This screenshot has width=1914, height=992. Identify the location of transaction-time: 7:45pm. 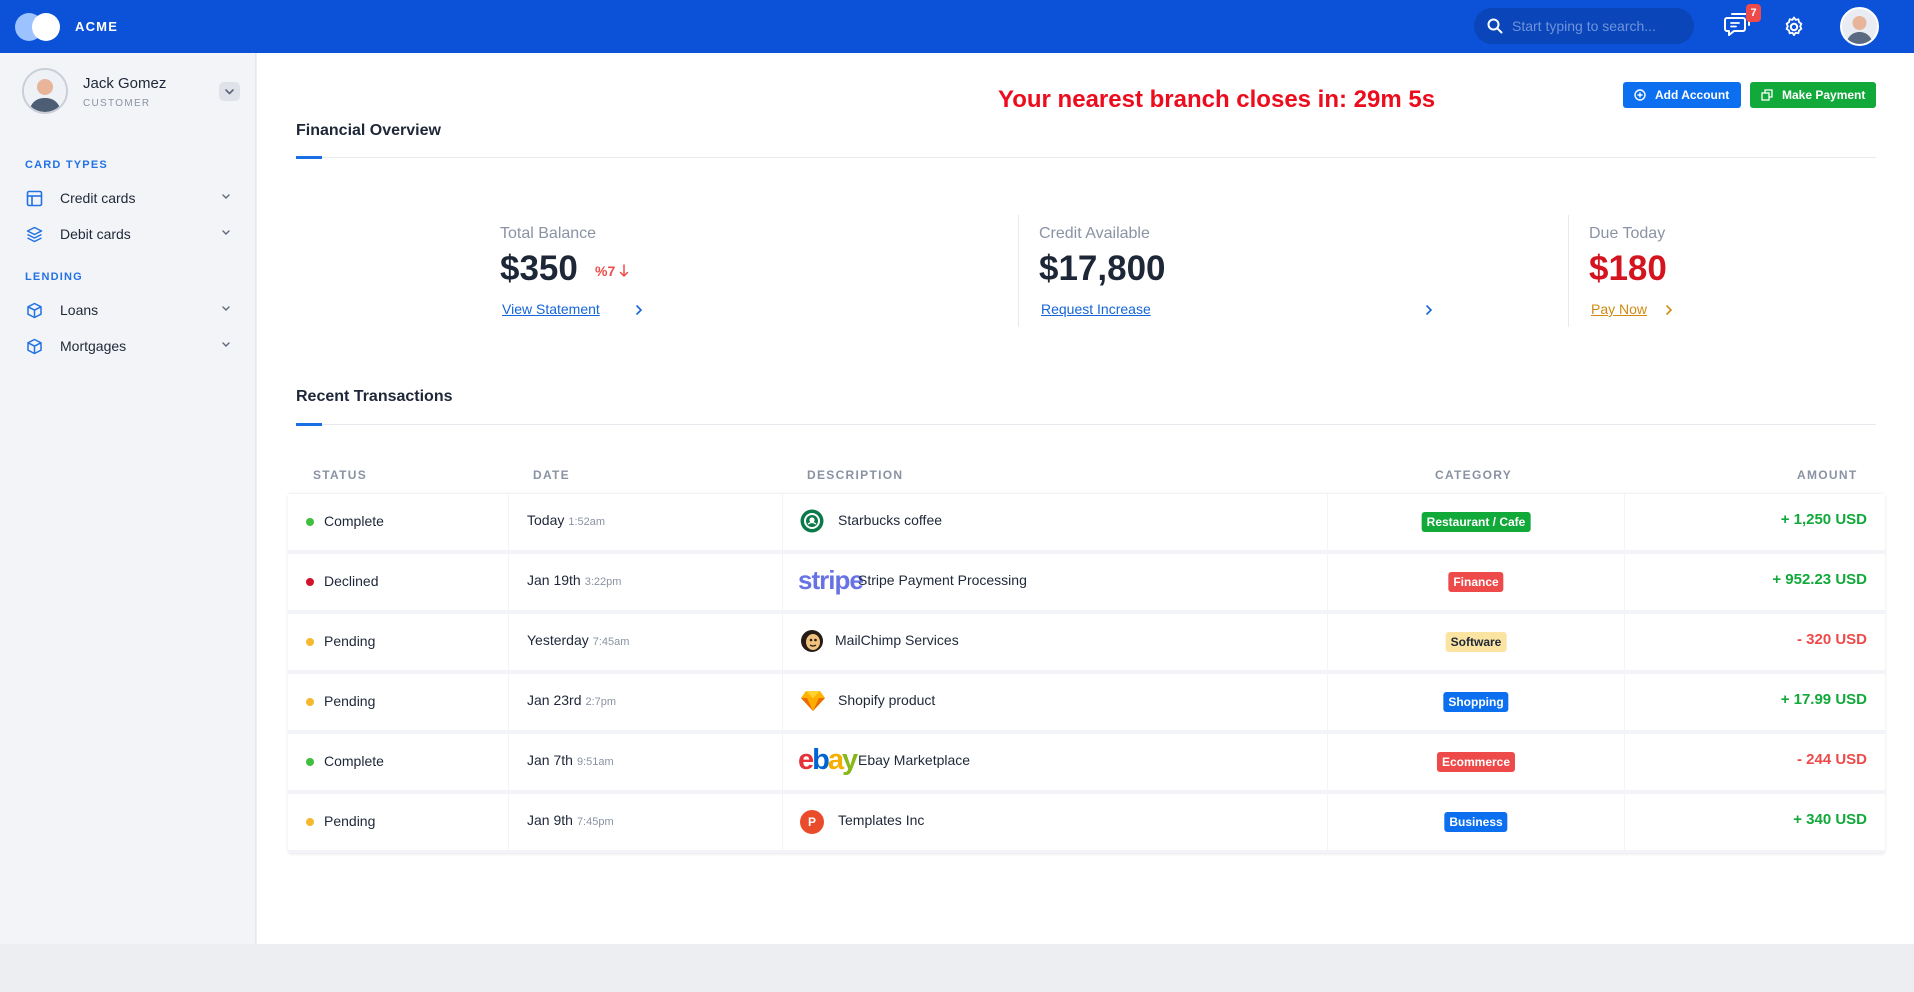
(595, 822).